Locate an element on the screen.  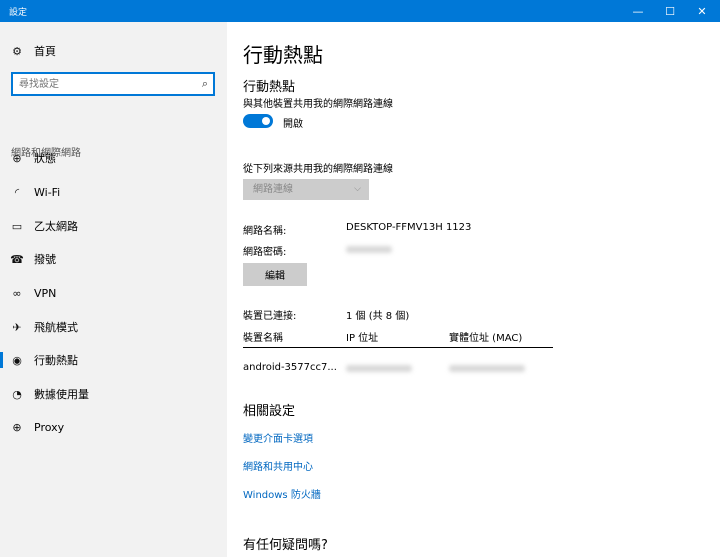
devices-connected-value: 1 個 (共 8 個) is located at coordinates (378, 316).